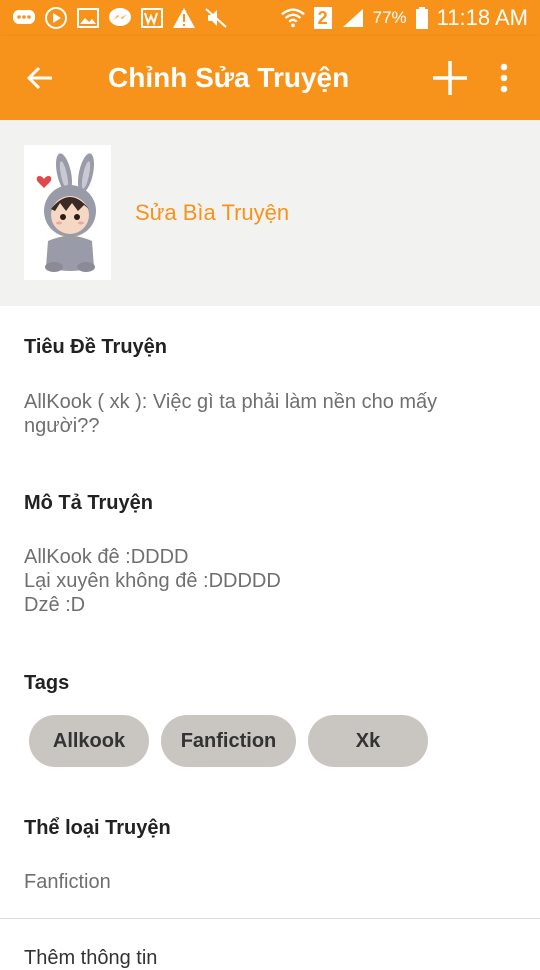 The height and width of the screenshot is (970, 540). Describe the element at coordinates (264, 882) in the screenshot. I see `genre-value: Fanfiction` at that location.